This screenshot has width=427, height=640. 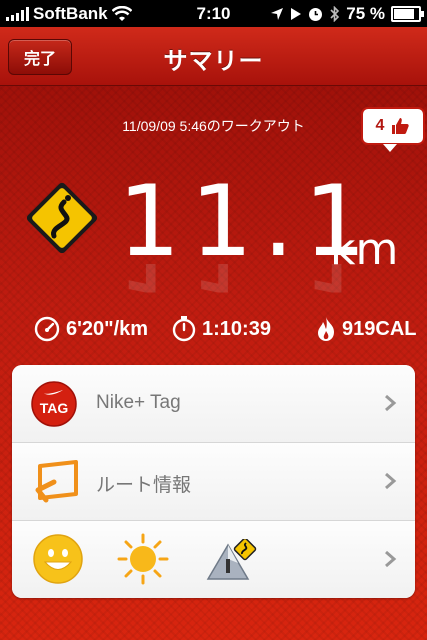 What do you see at coordinates (365, 13) in the screenshot?
I see `battery-percent: 75 %` at bounding box center [365, 13].